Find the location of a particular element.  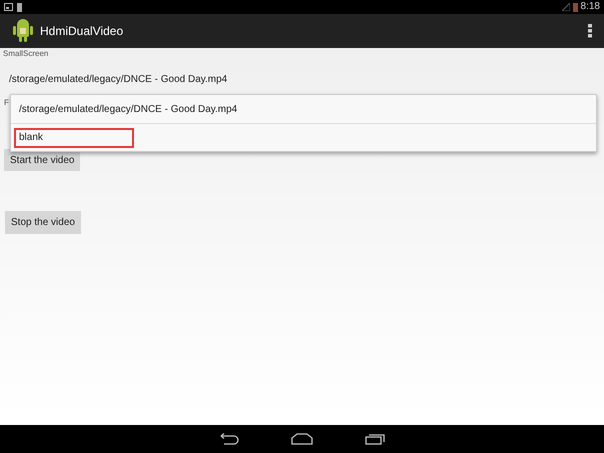

home-icon is located at coordinates (302, 439).